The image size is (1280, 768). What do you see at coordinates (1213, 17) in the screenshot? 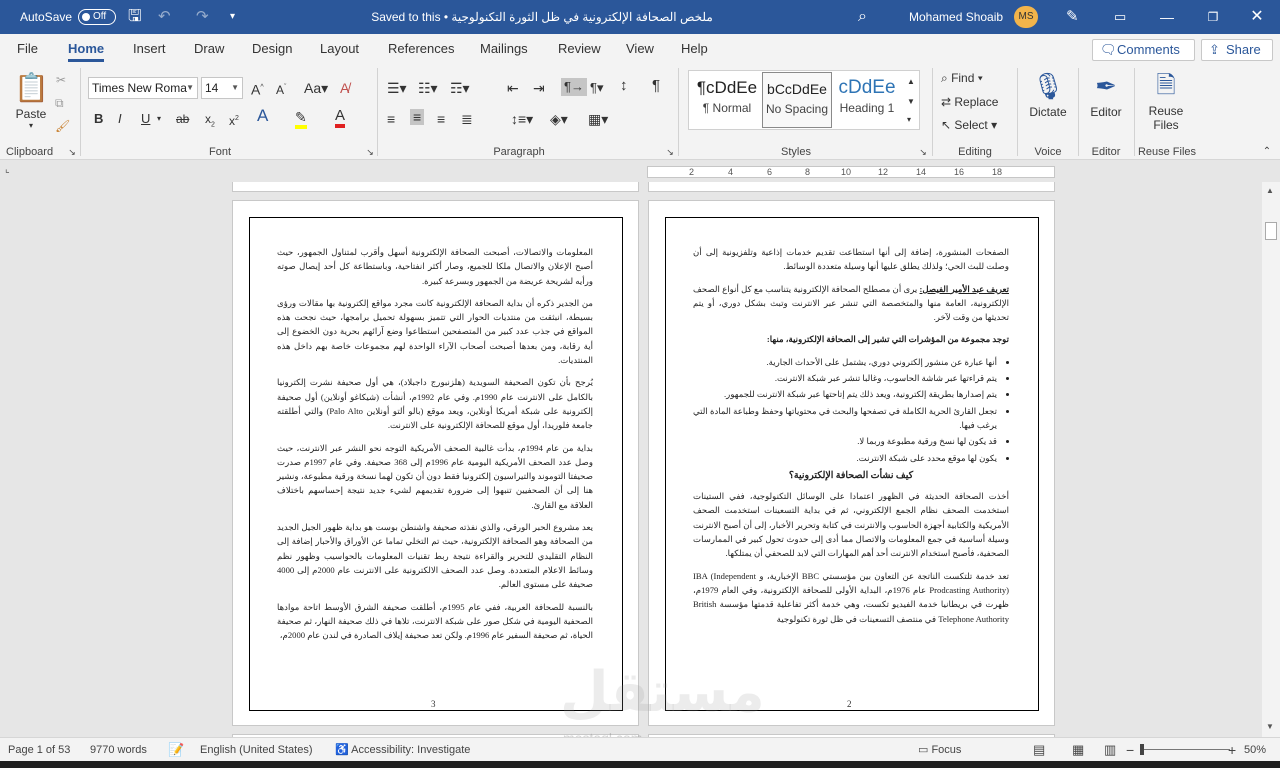
I see `restore-icon: ❐` at bounding box center [1213, 17].